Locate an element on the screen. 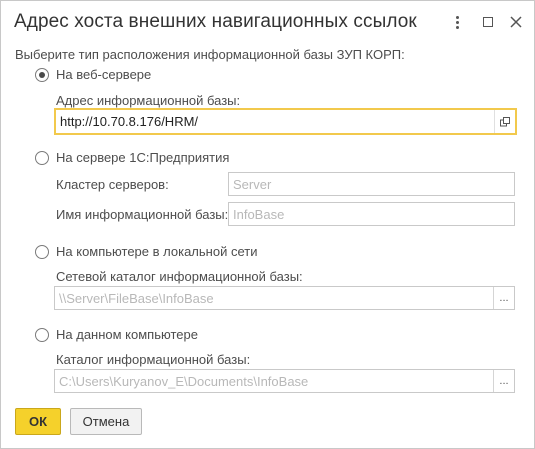 Image resolution: width=535 pixels, height=449 pixels. radio-network-label: На компьютере в локальной сети is located at coordinates (157, 251).